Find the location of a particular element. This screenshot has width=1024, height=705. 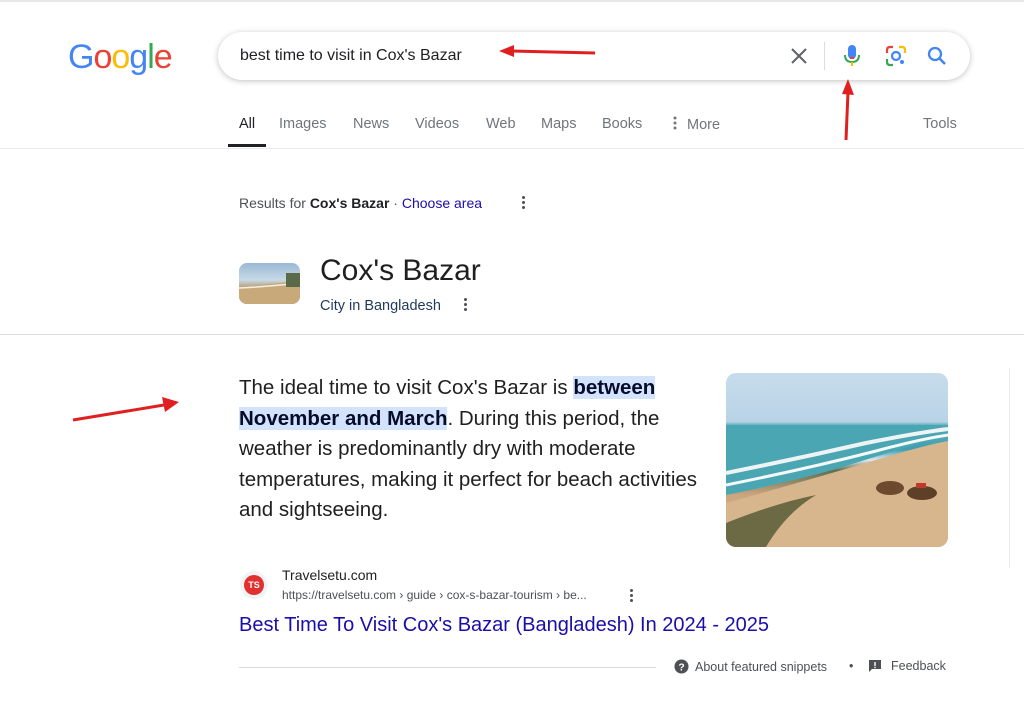

more-kebab-icon is located at coordinates (676, 125).